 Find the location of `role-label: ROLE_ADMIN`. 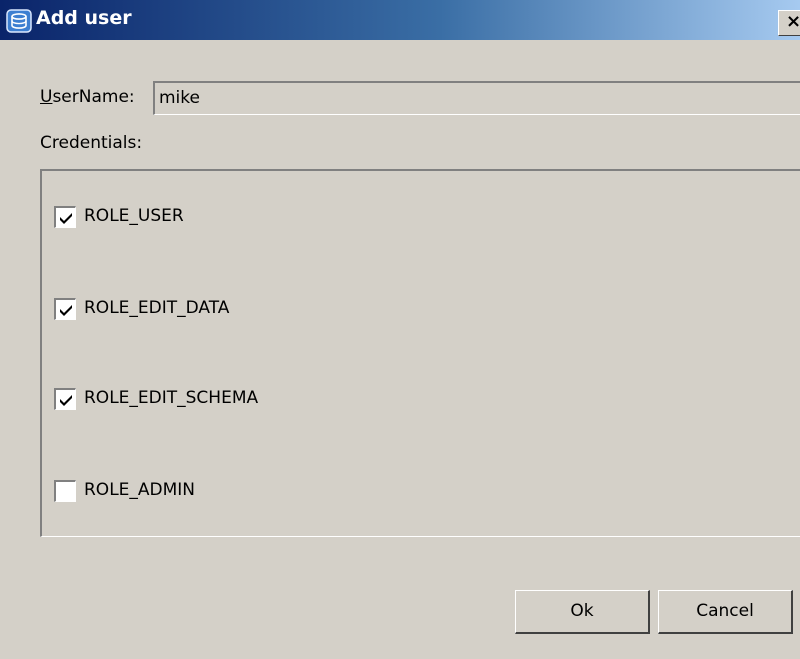

role-label: ROLE_ADMIN is located at coordinates (140, 490).